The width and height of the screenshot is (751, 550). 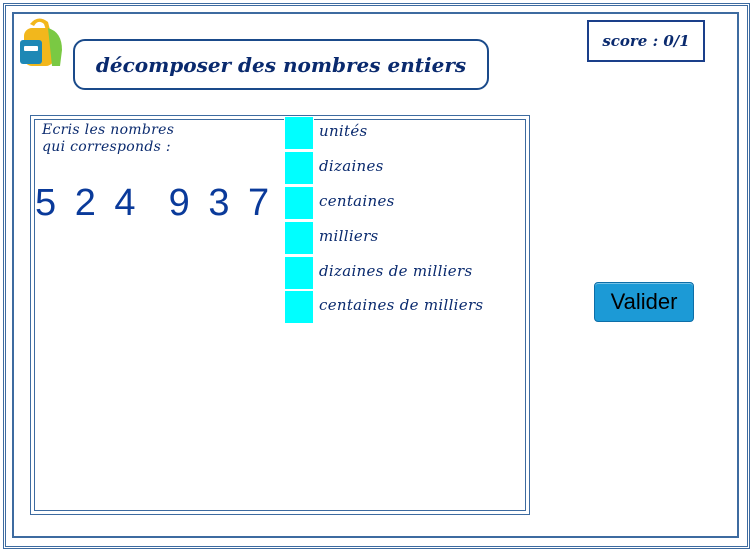 What do you see at coordinates (401, 305) in the screenshot?
I see `centaines-de-milliers-label: centaines de milliers` at bounding box center [401, 305].